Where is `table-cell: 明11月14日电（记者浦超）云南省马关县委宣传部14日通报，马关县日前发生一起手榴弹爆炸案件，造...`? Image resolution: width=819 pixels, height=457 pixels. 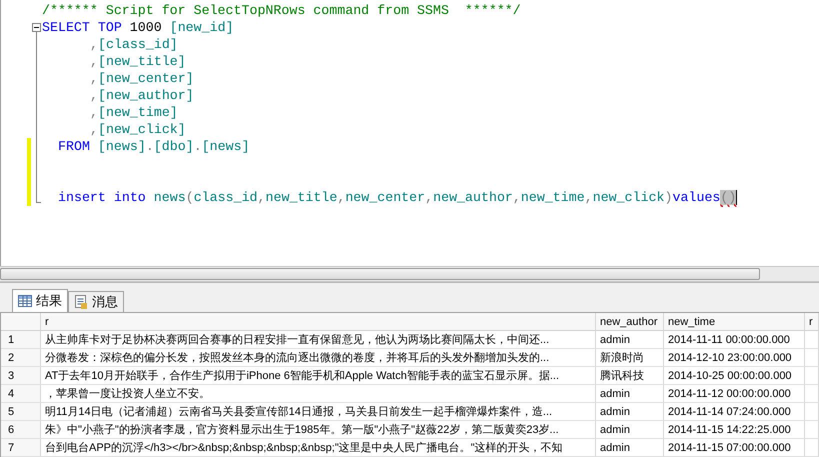 table-cell: 明11月14日电（记者浦超）云南省马关县委宣传部14日通报，马关县日前发生一起手榴弹爆炸案件，造... is located at coordinates (318, 412).